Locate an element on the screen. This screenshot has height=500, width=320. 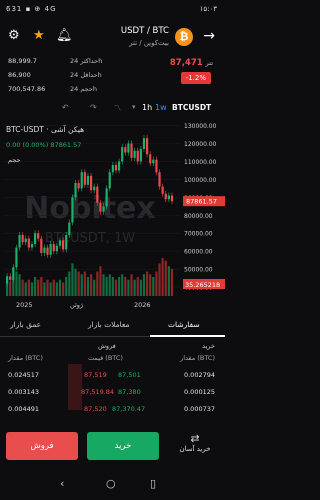
nav-recents-icon: ▯ is located at coordinates (153, 483).